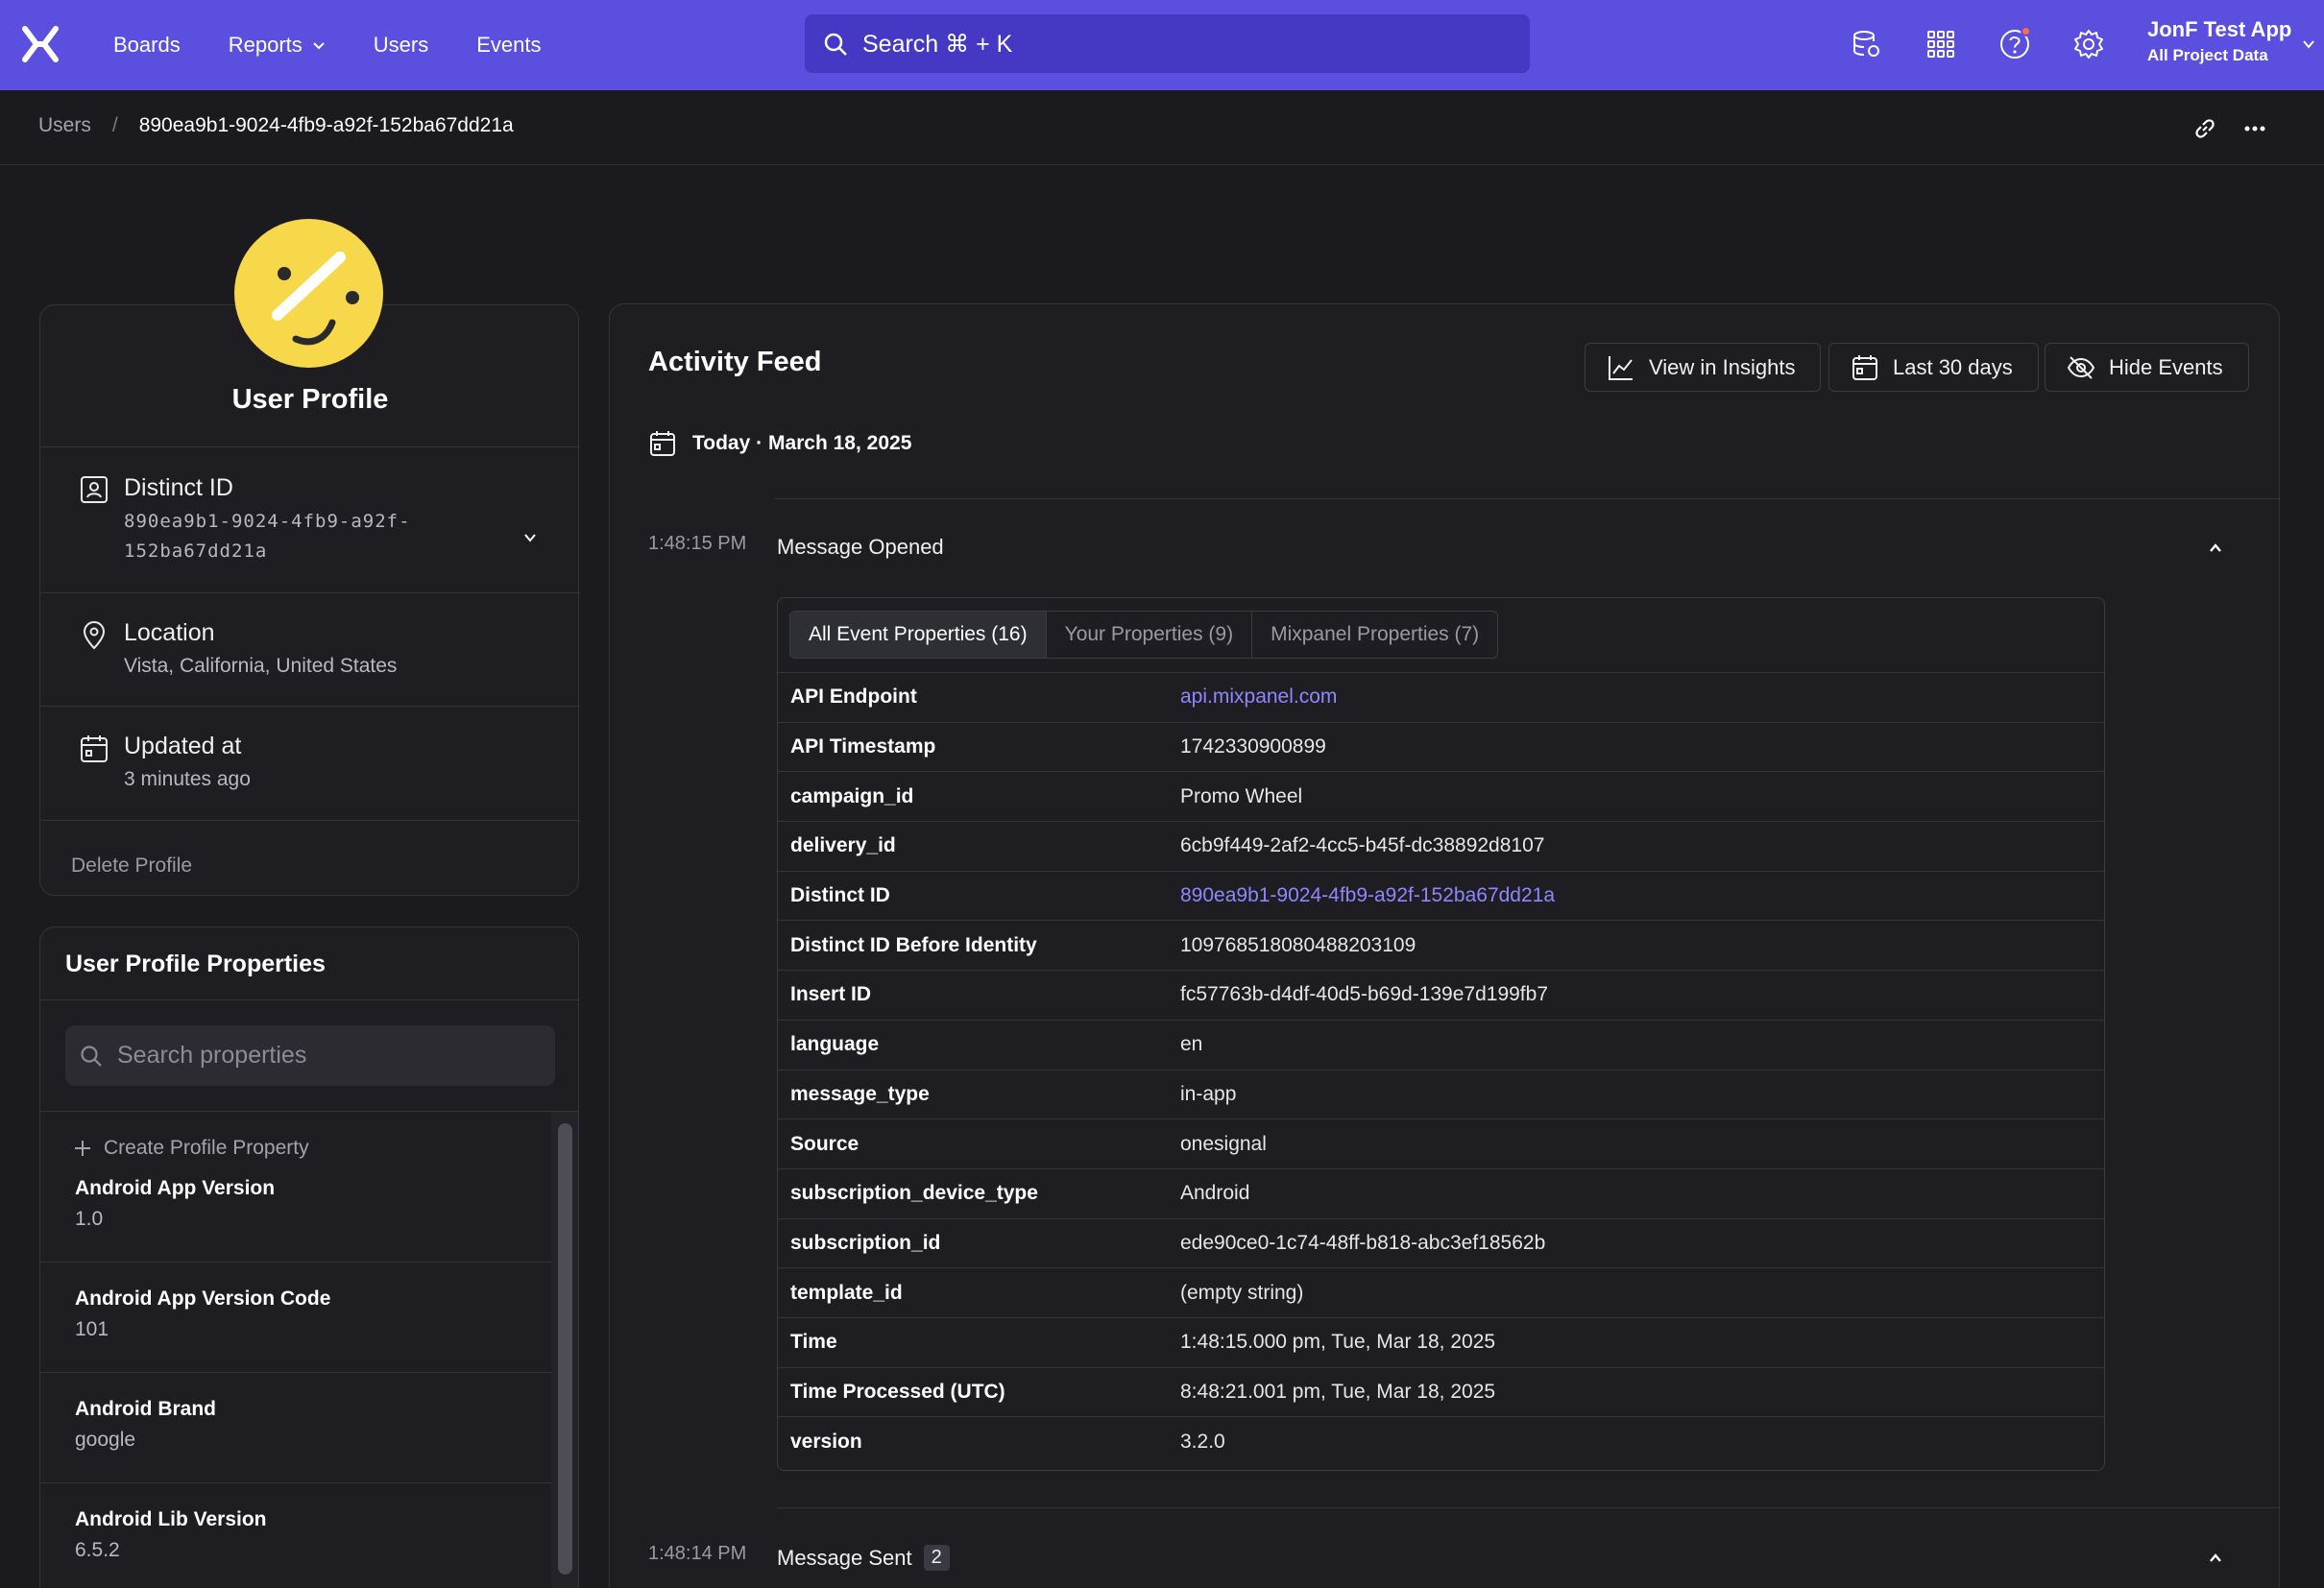 This screenshot has height=1588, width=2324. I want to click on updated-at-row: Updated at 3 minutes ago, so click(310, 763).